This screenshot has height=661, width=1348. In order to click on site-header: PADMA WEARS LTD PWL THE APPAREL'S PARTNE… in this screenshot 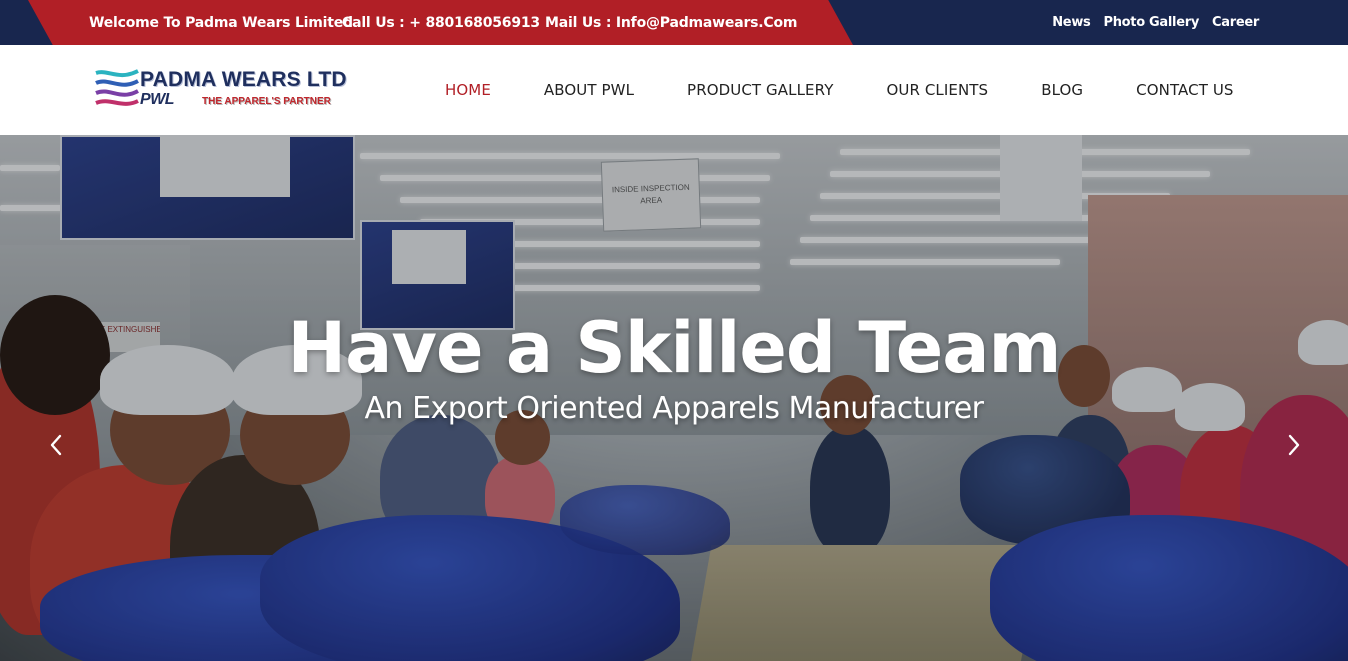, I will do `click(674, 90)`.